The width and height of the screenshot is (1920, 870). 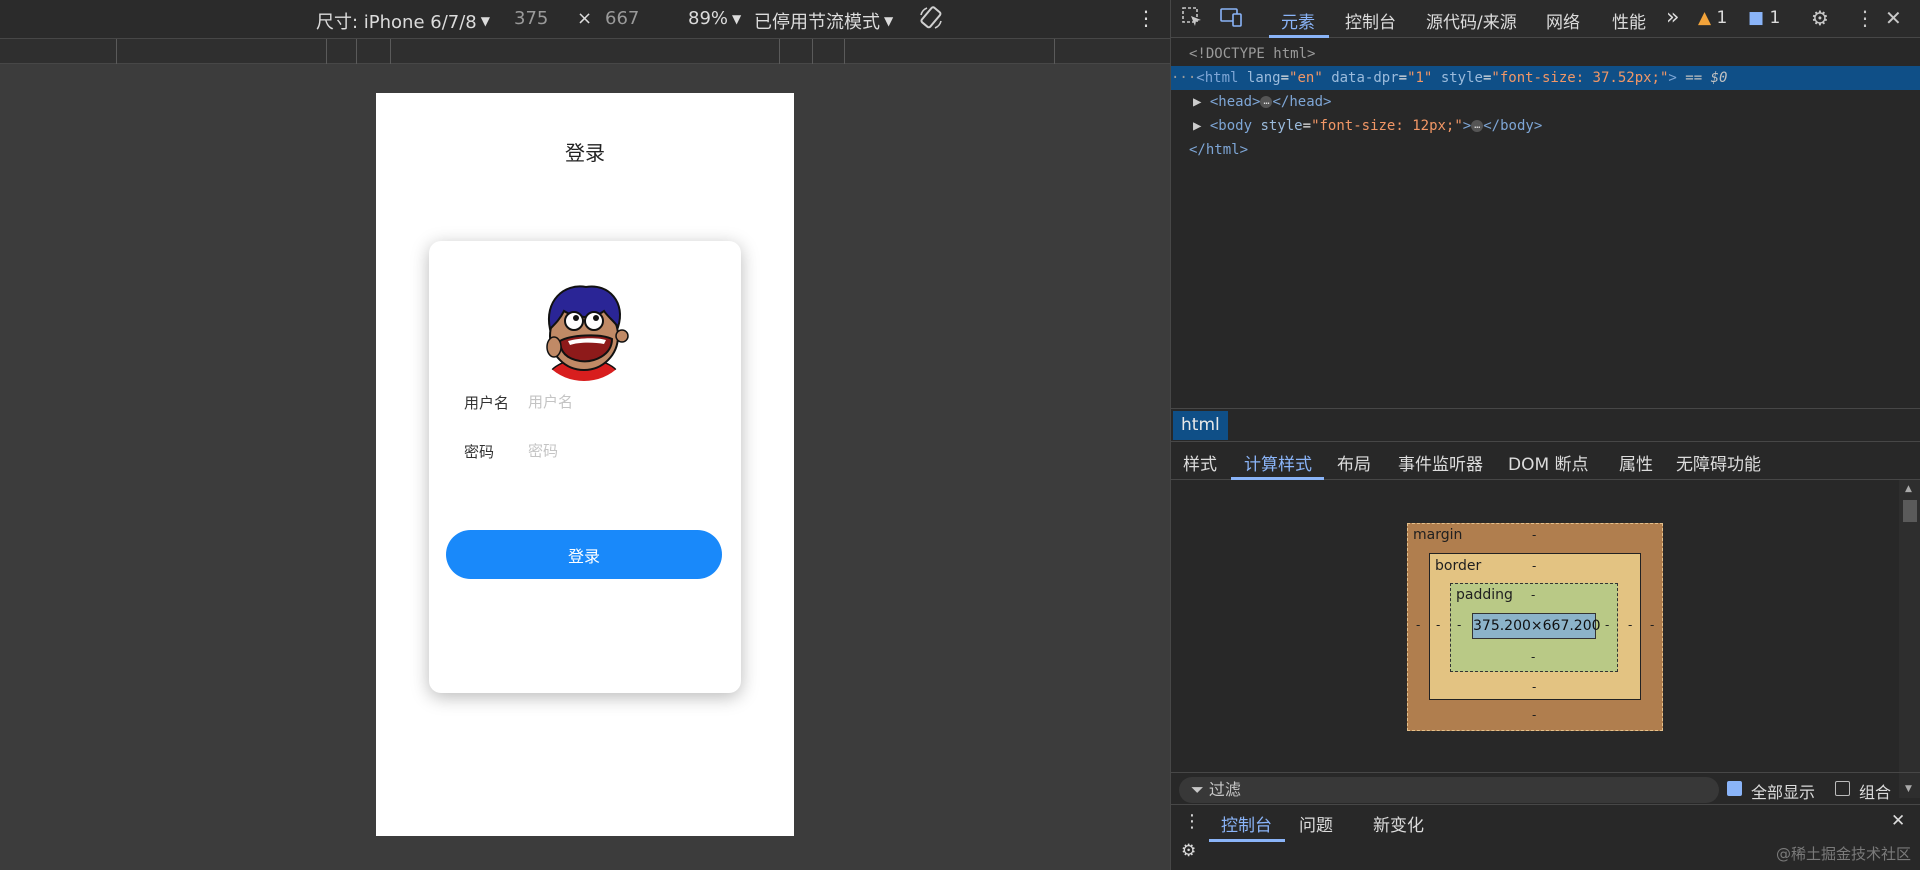 I want to click on tab-accessibility: 无障碍功能, so click(x=1718, y=462).